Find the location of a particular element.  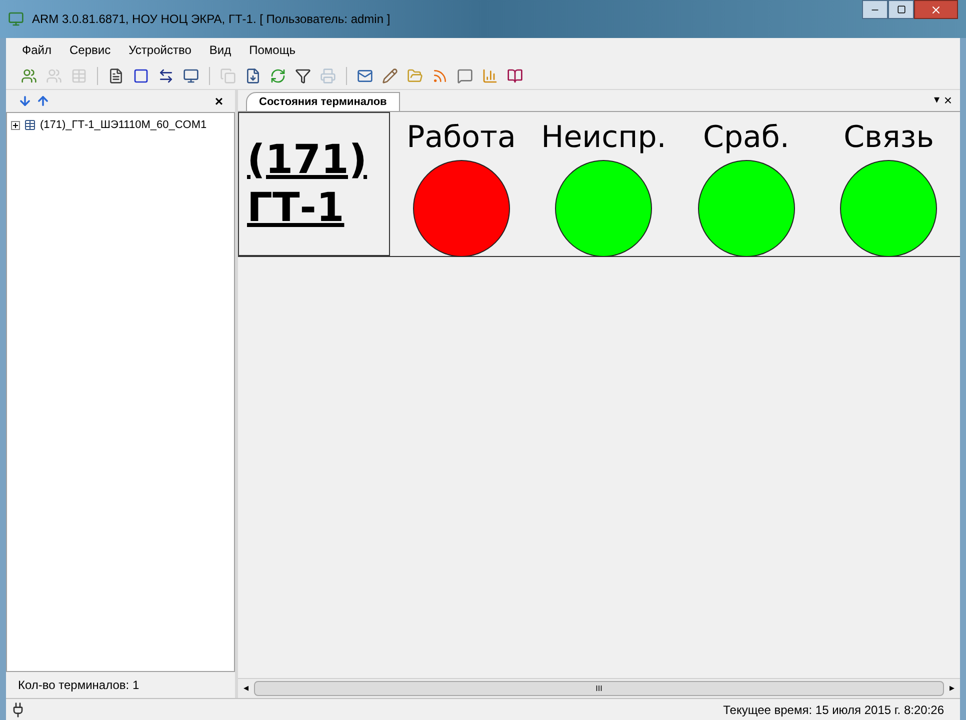

terminal-count: Кол-во терминалов: 1 is located at coordinates (78, 685).